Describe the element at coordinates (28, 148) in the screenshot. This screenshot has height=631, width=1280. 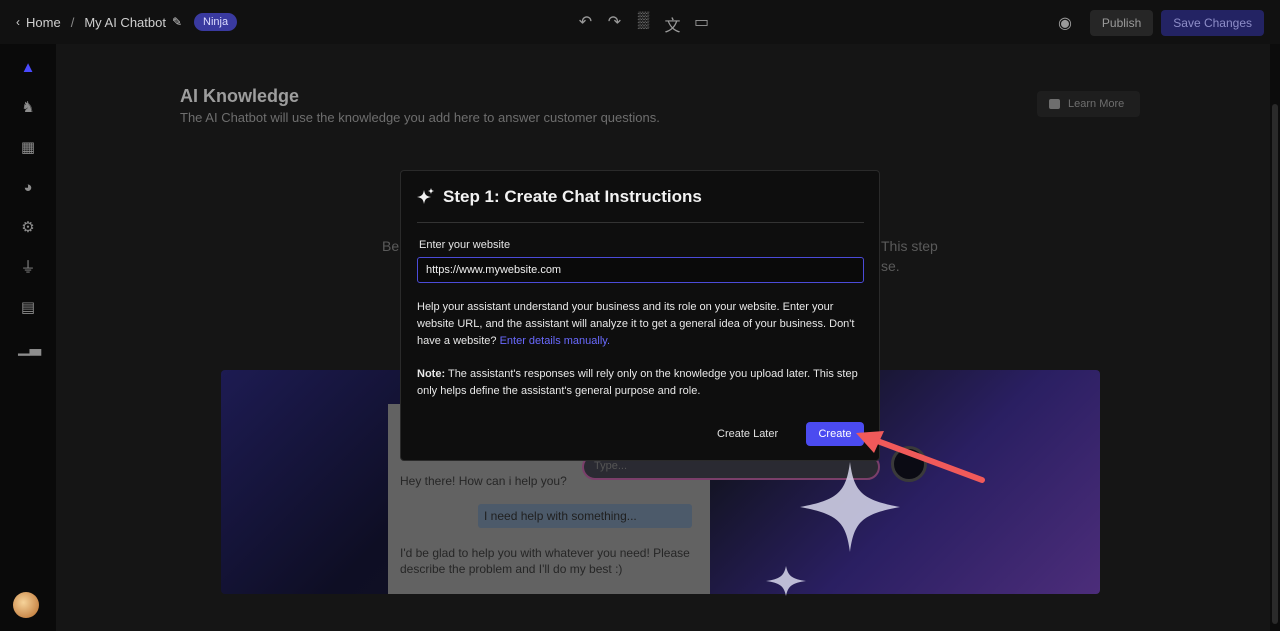
I see `table-icon: ▦` at that location.